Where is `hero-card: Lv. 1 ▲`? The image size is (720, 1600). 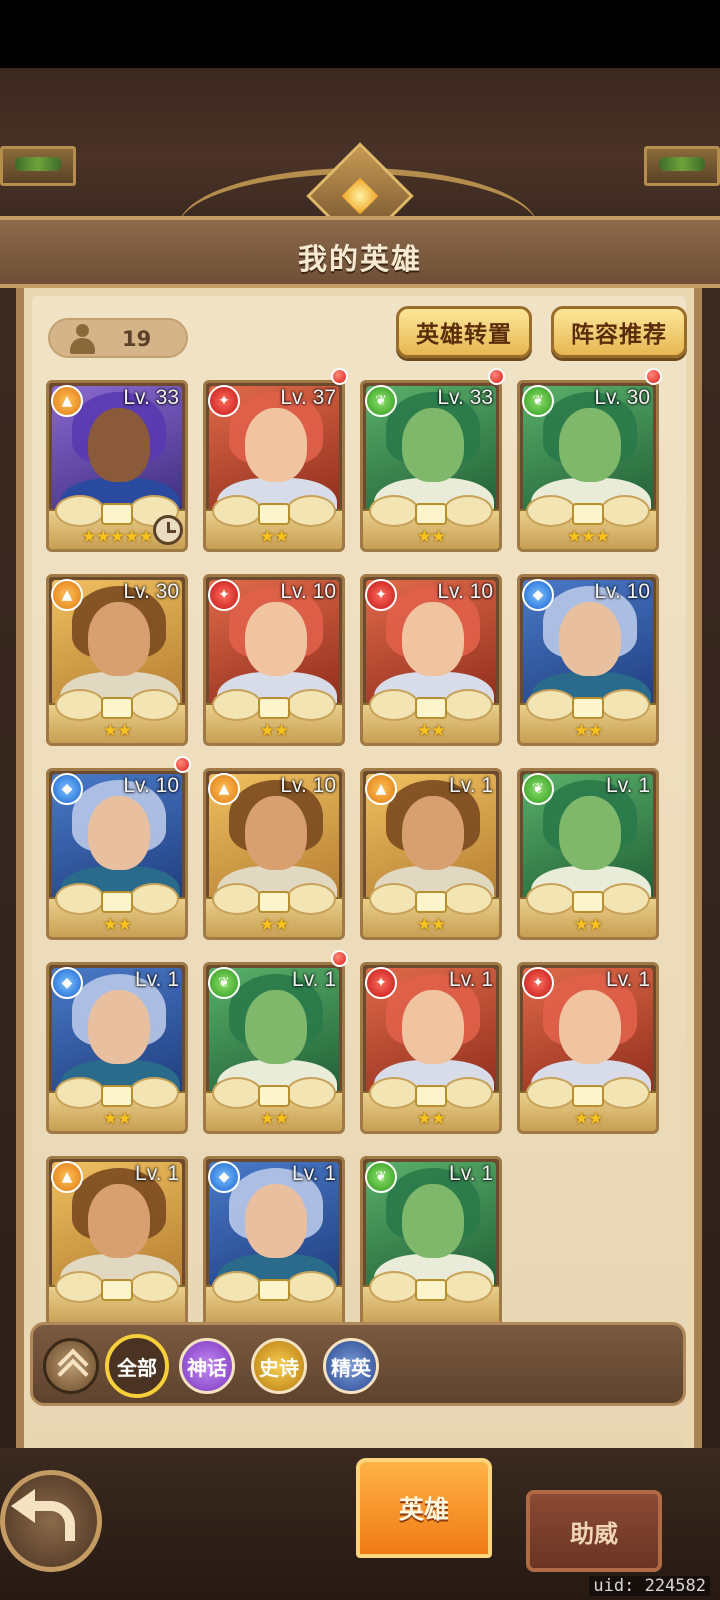 hero-card: Lv. 1 ▲ is located at coordinates (117, 1242).